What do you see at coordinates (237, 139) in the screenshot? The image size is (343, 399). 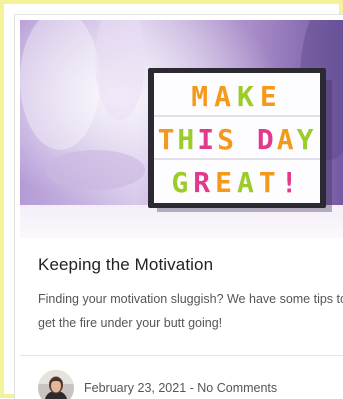 I see `sign-line-2: THIS DAY` at bounding box center [237, 139].